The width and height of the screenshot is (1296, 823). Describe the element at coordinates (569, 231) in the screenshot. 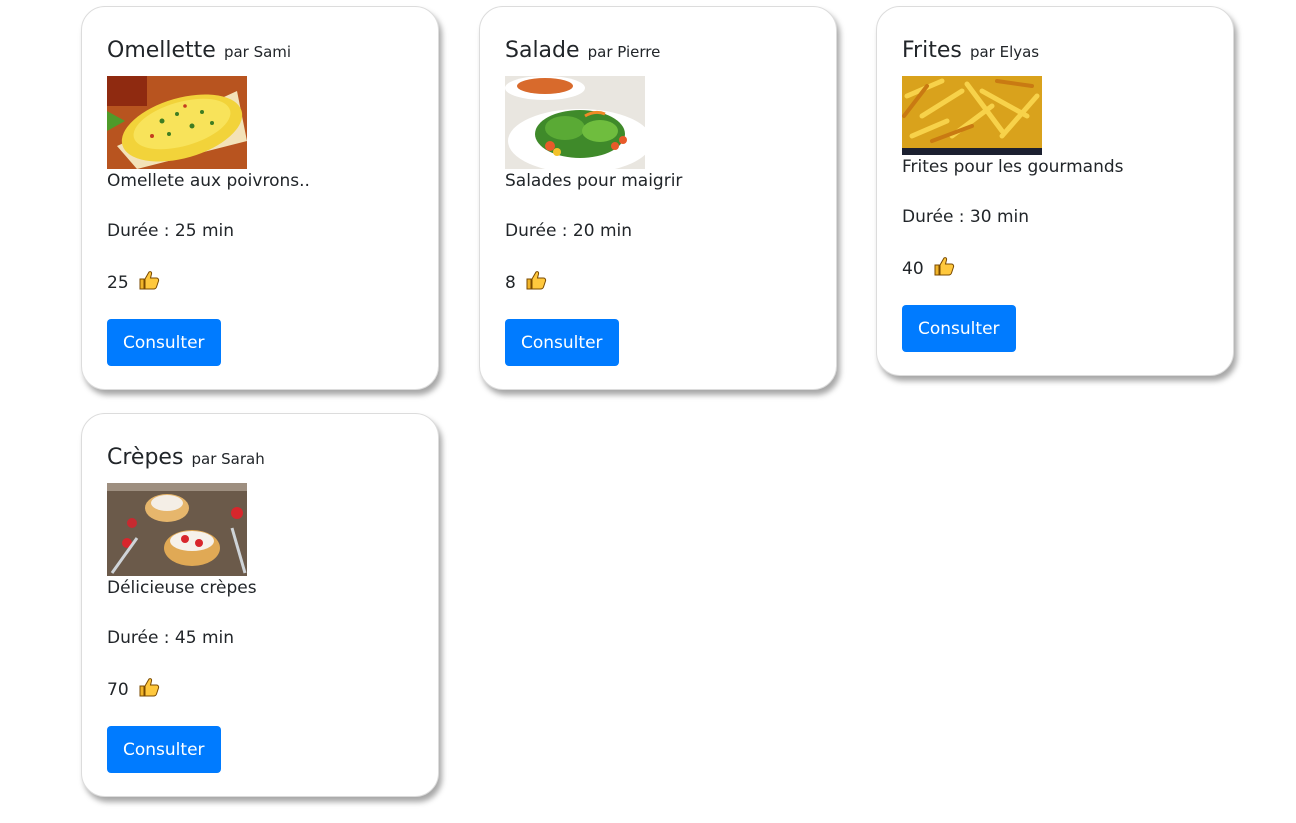

I see `recipe-duration: Durée : 20 min` at that location.